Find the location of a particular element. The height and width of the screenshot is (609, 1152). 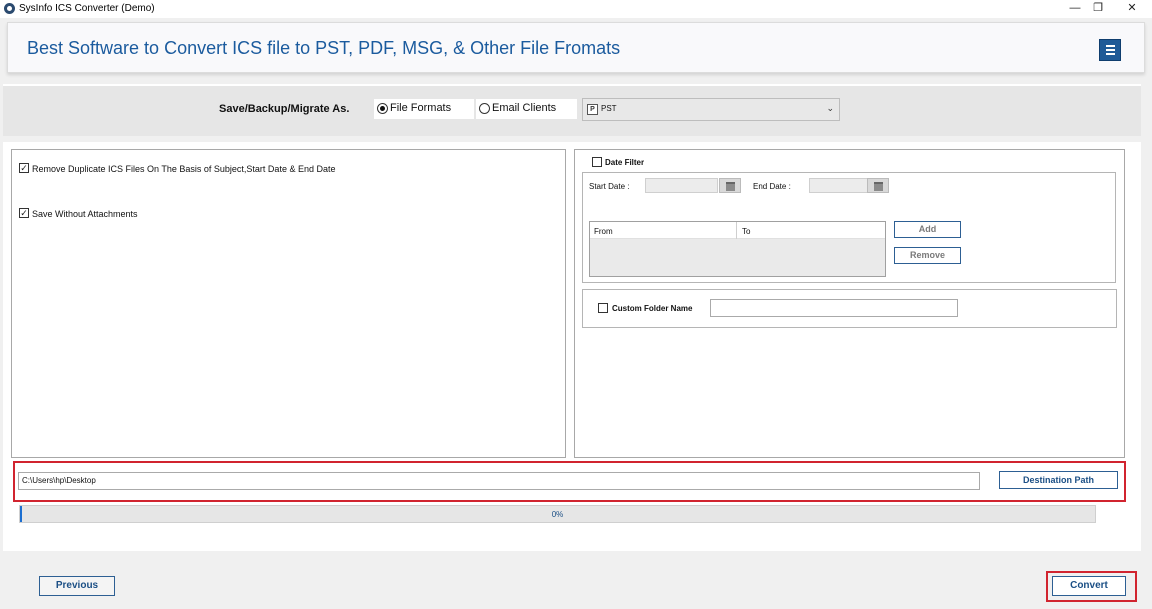

remove-duplicates-checkbox: ✓ is located at coordinates (24, 168).